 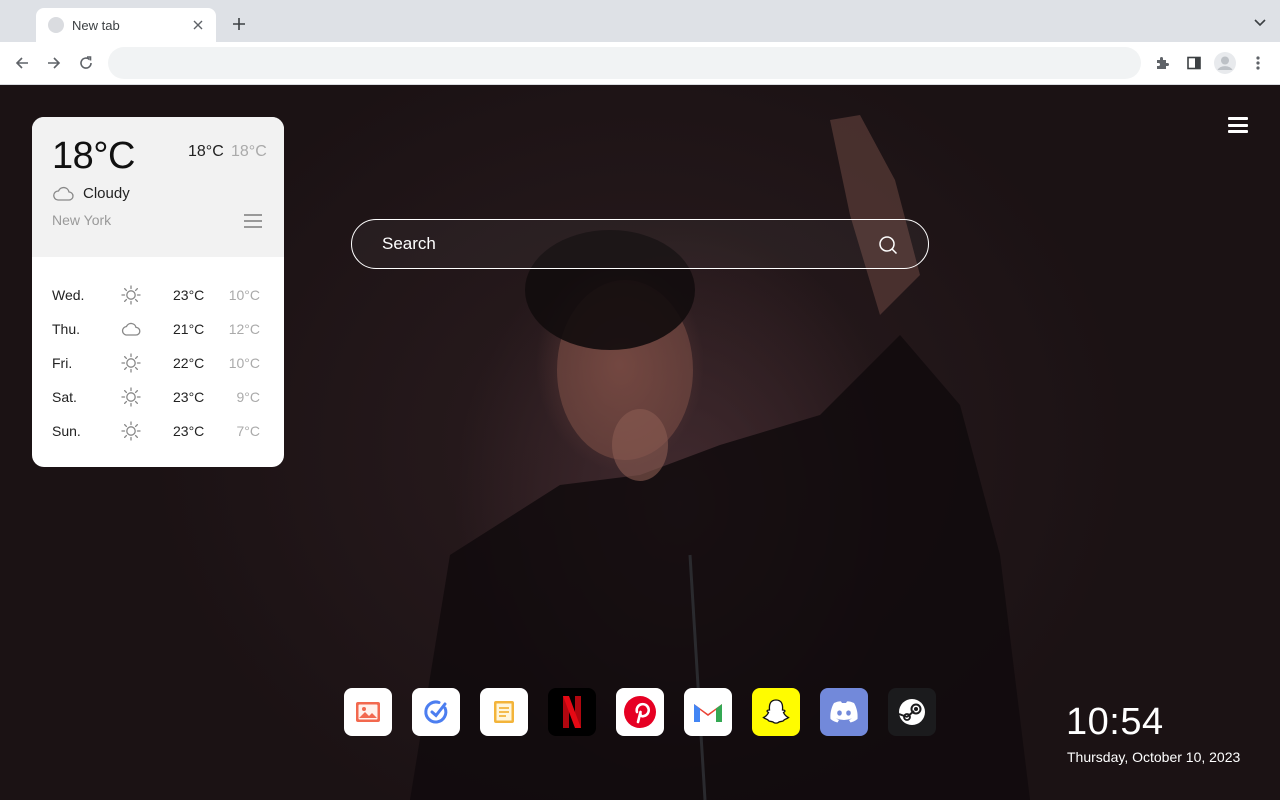 I want to click on forecast-row: Thu. 21°C 12°C, so click(x=158, y=328).